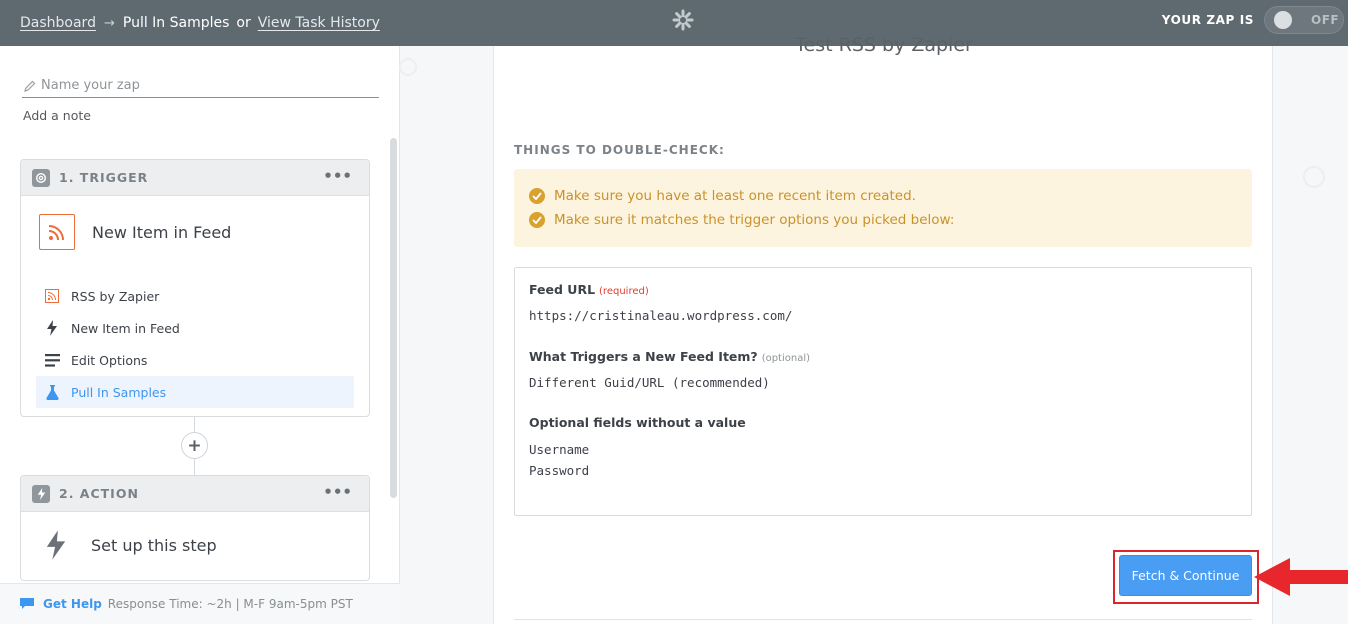 The width and height of the screenshot is (1348, 624). I want to click on trigger-app-summary: New Item in Feed, so click(195, 223).